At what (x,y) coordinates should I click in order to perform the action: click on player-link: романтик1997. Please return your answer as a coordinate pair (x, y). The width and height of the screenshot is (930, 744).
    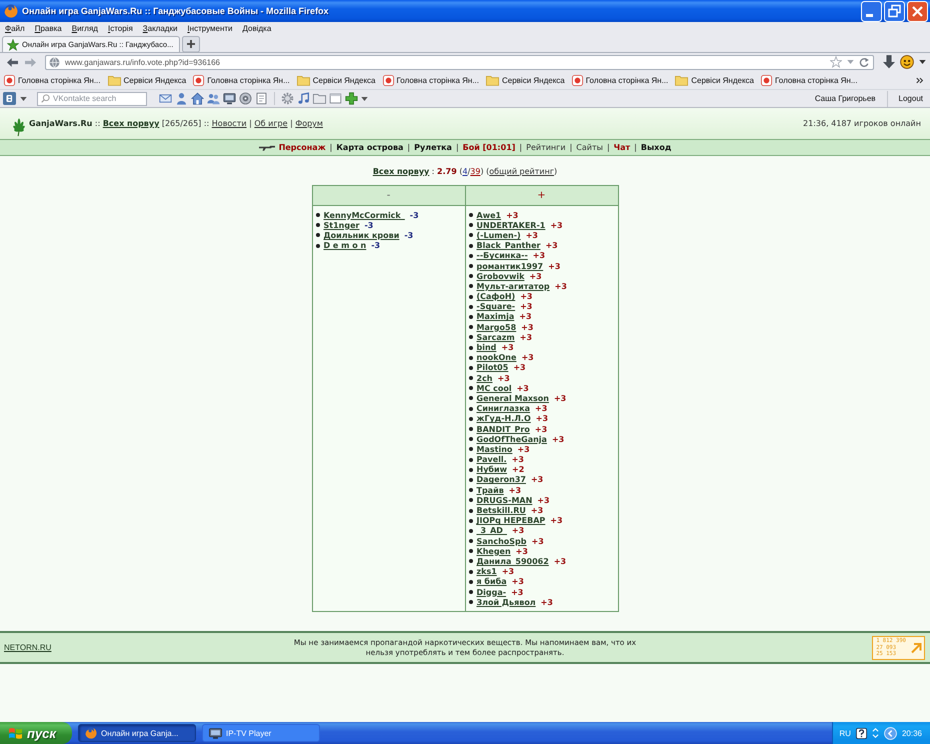
    Looking at the image, I should click on (510, 266).